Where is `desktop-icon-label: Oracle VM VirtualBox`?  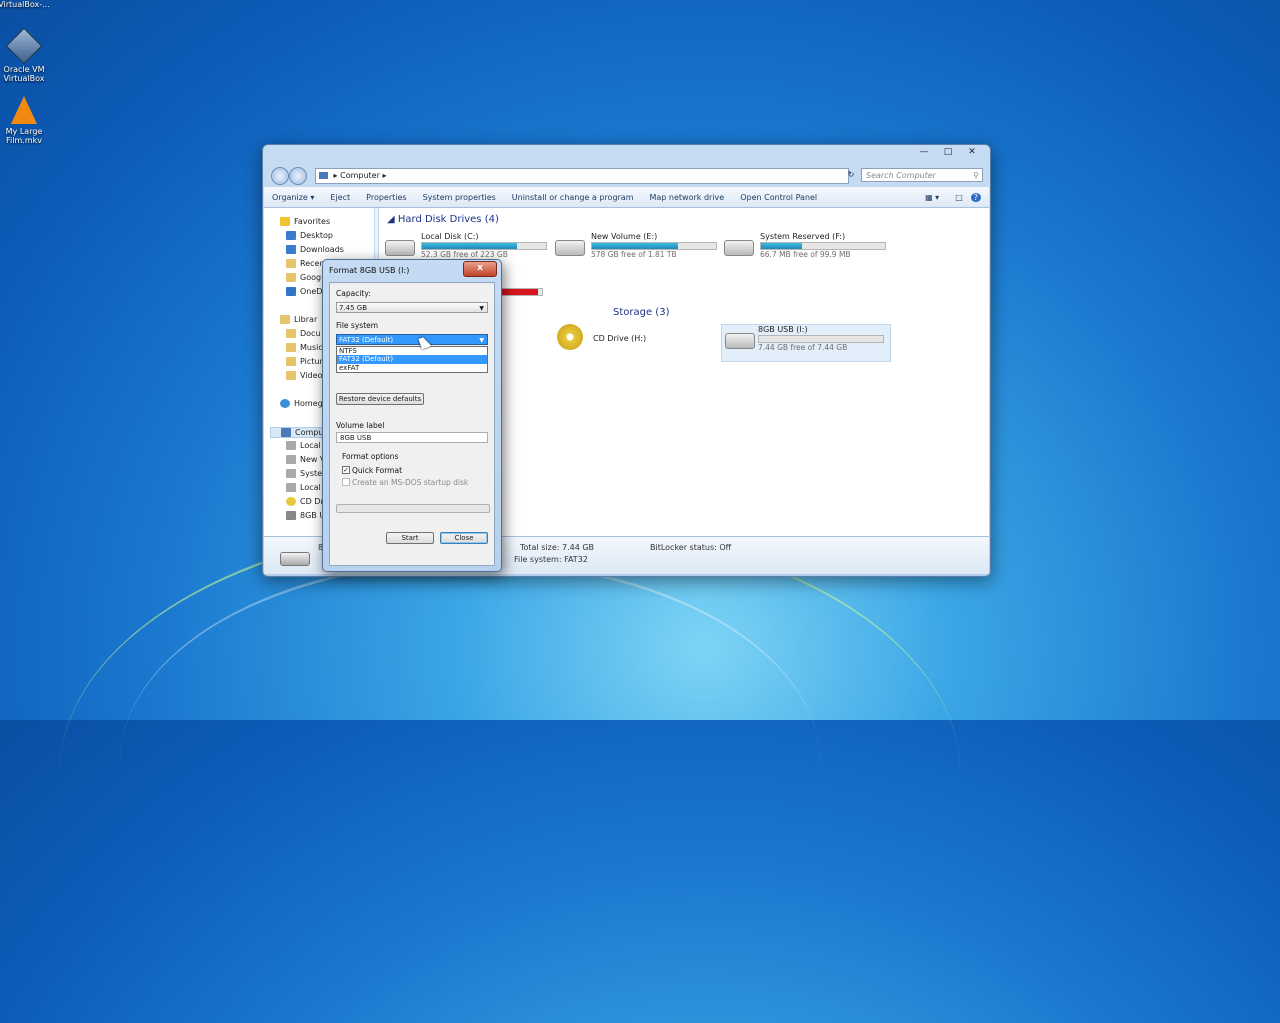
desktop-icon-label: Oracle VM VirtualBox is located at coordinates (24, 74).